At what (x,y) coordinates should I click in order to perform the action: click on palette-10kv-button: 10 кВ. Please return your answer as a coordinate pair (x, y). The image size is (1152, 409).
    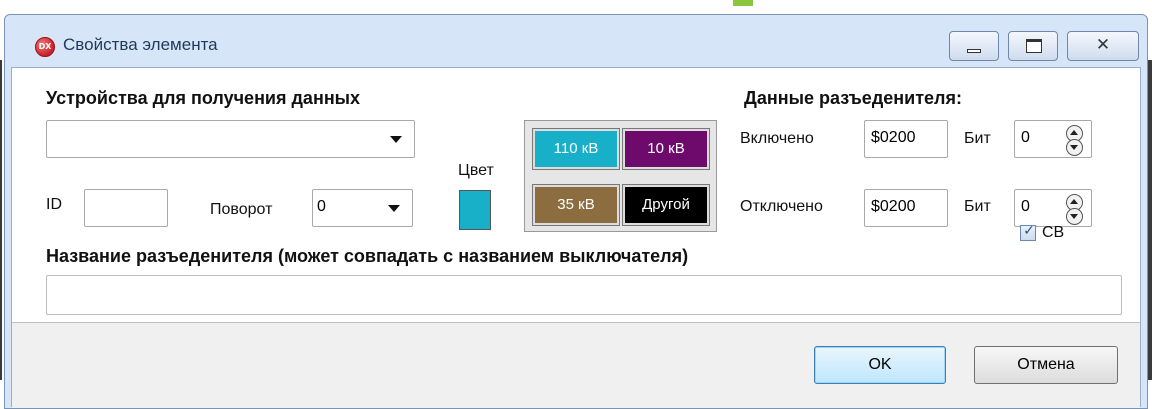
    Looking at the image, I should click on (666, 149).